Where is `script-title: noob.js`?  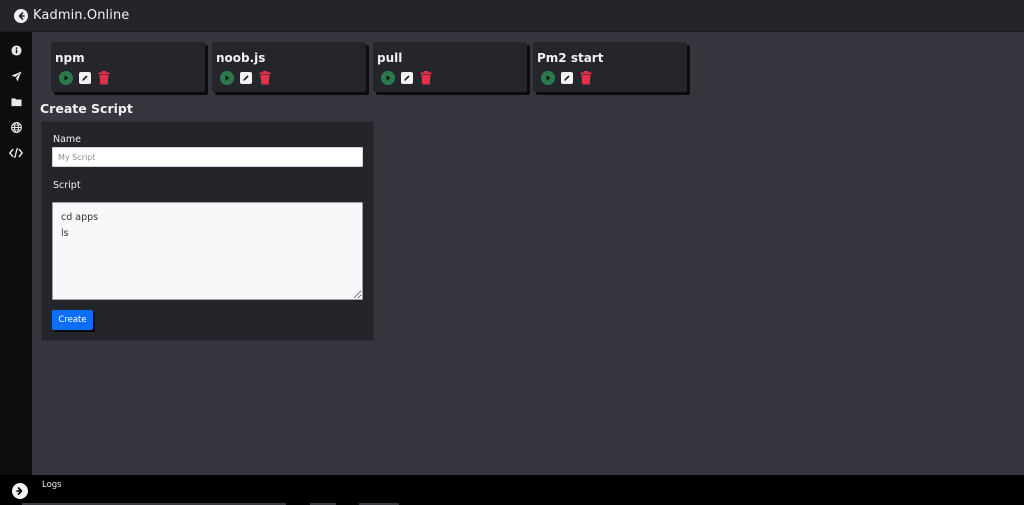
script-title: noob.js is located at coordinates (241, 58).